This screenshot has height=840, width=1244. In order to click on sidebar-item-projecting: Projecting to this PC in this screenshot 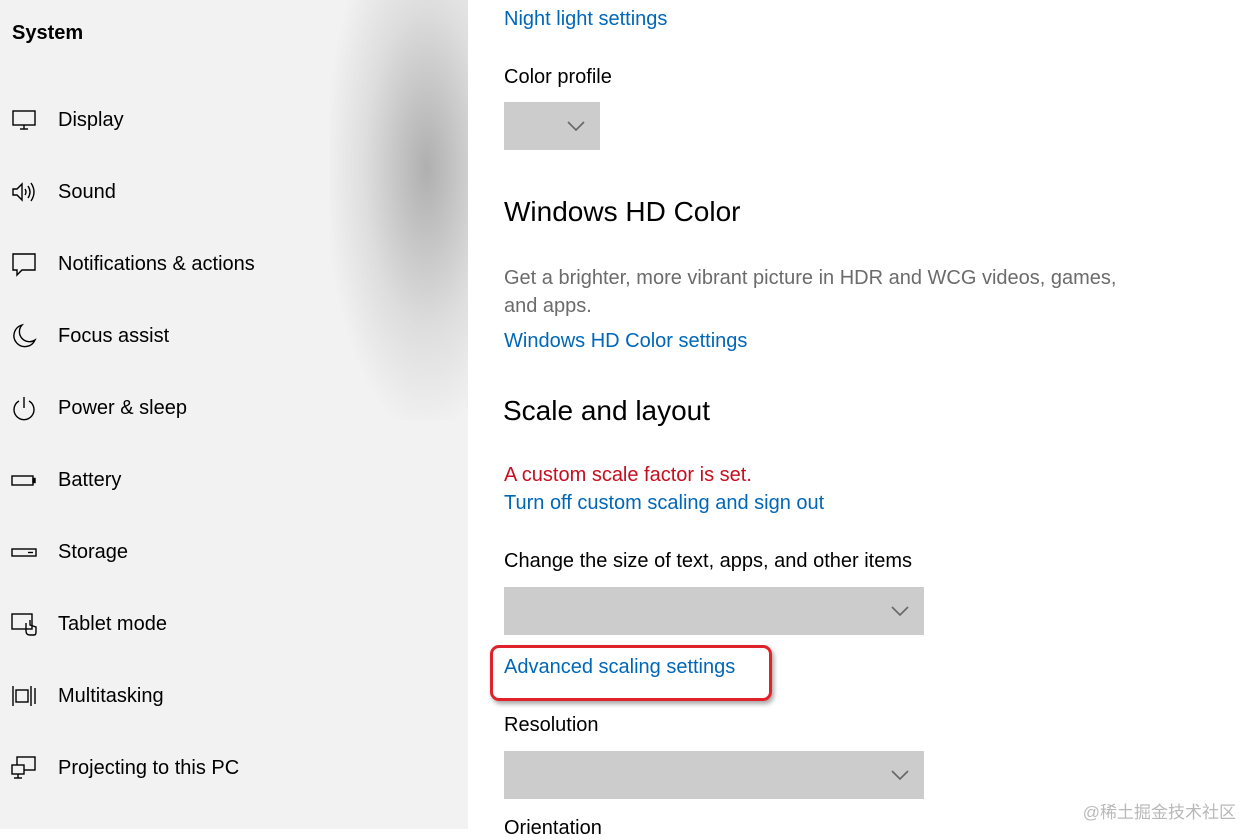, I will do `click(220, 768)`.